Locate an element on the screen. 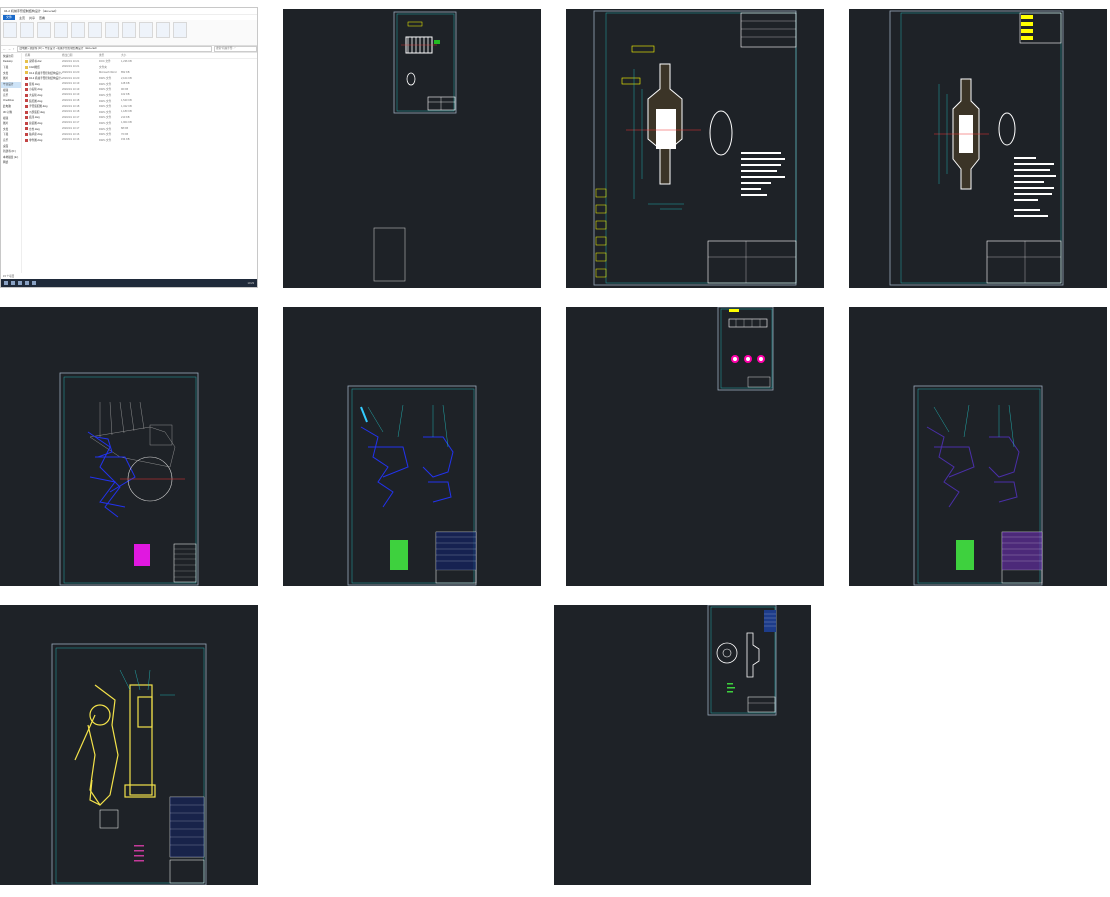  cad-drawing-part-detail is located at coordinates (742, 660).